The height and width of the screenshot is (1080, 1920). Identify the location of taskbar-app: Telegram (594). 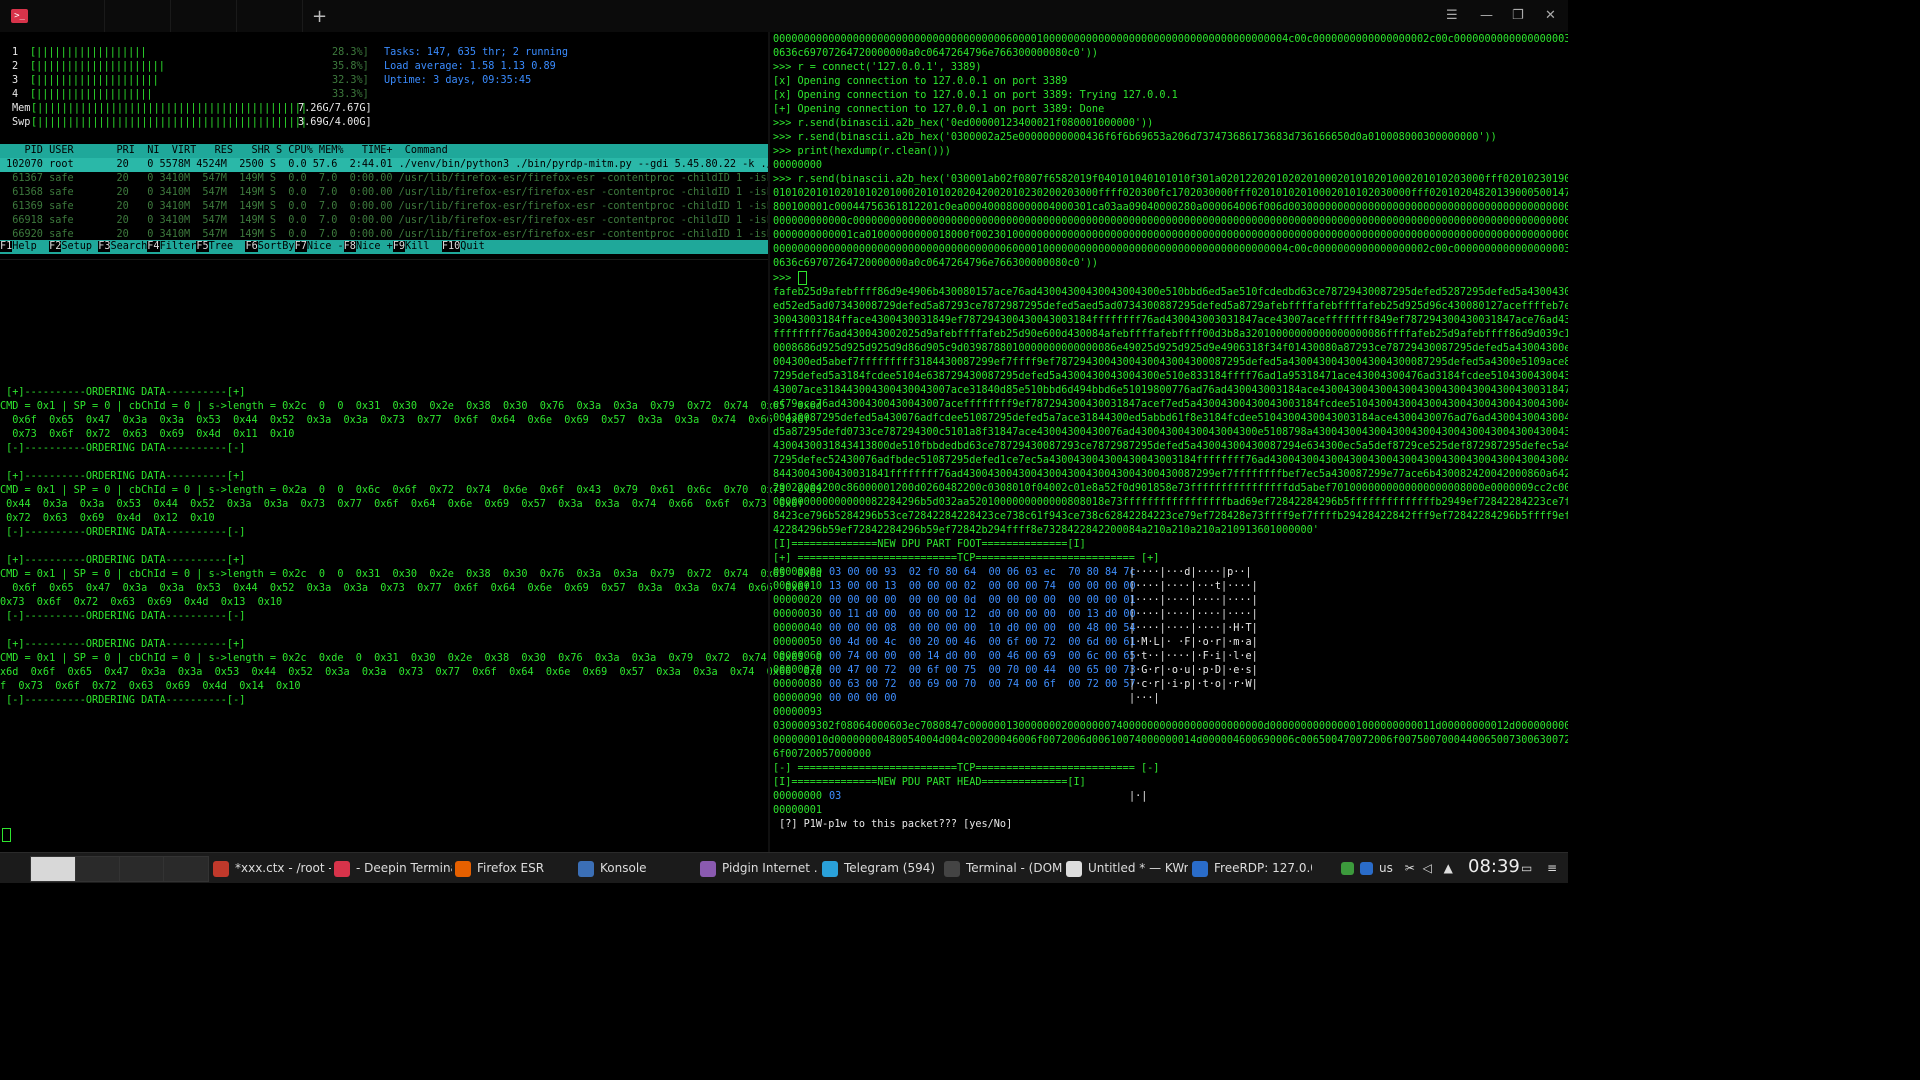
(881, 868).